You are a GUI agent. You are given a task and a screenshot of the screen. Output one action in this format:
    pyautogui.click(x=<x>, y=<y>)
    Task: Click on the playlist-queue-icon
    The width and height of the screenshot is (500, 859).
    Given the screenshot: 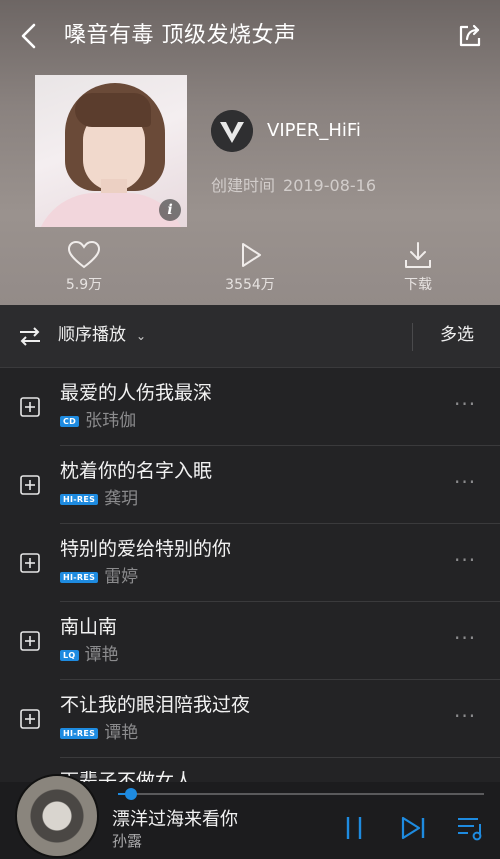 What is the action you would take?
    pyautogui.click(x=471, y=828)
    